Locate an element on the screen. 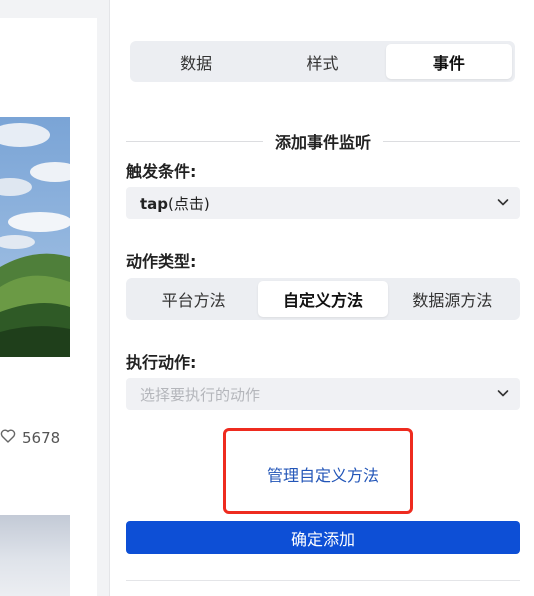  confirm-add-button: 确定添加 is located at coordinates (323, 537).